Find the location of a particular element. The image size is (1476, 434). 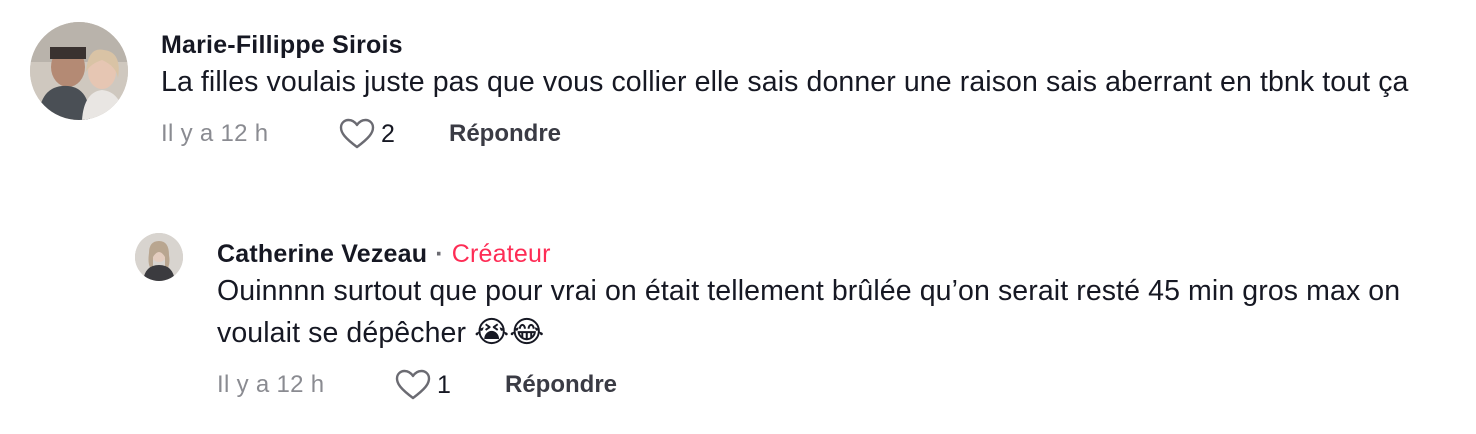

creator-badge: Créateur is located at coordinates (501, 254).